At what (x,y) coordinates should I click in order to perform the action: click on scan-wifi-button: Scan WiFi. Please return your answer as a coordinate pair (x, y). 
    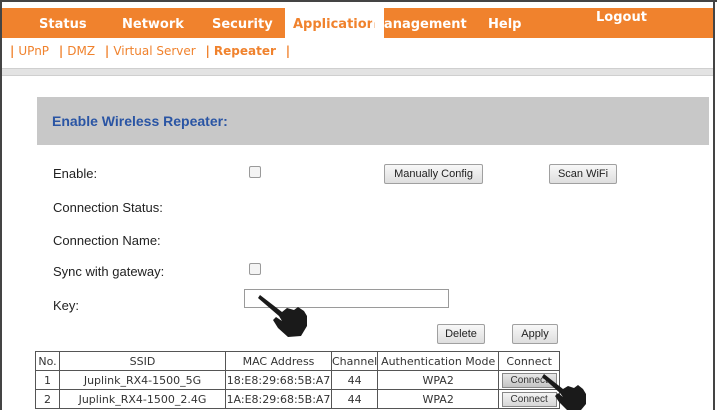
    Looking at the image, I should click on (583, 174).